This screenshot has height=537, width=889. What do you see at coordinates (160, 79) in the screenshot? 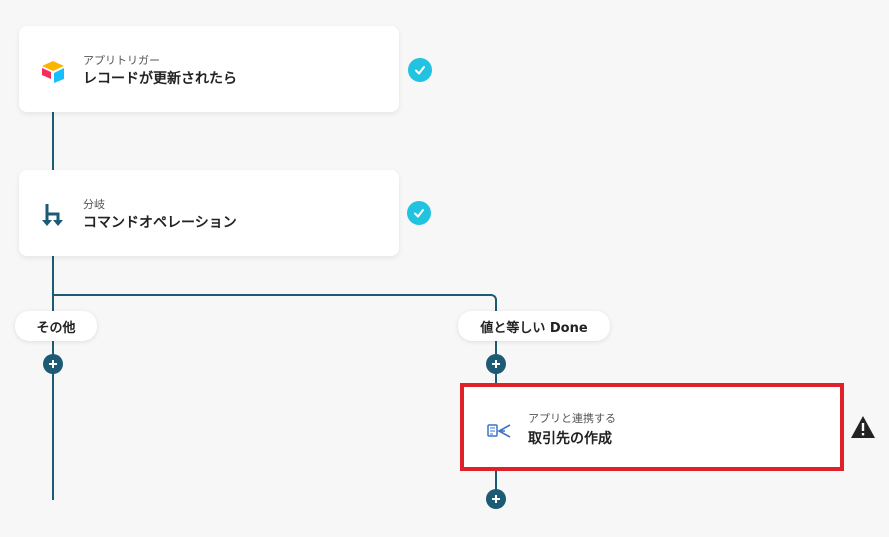
I see `trigger-step-title: レコードが更新されたら` at bounding box center [160, 79].